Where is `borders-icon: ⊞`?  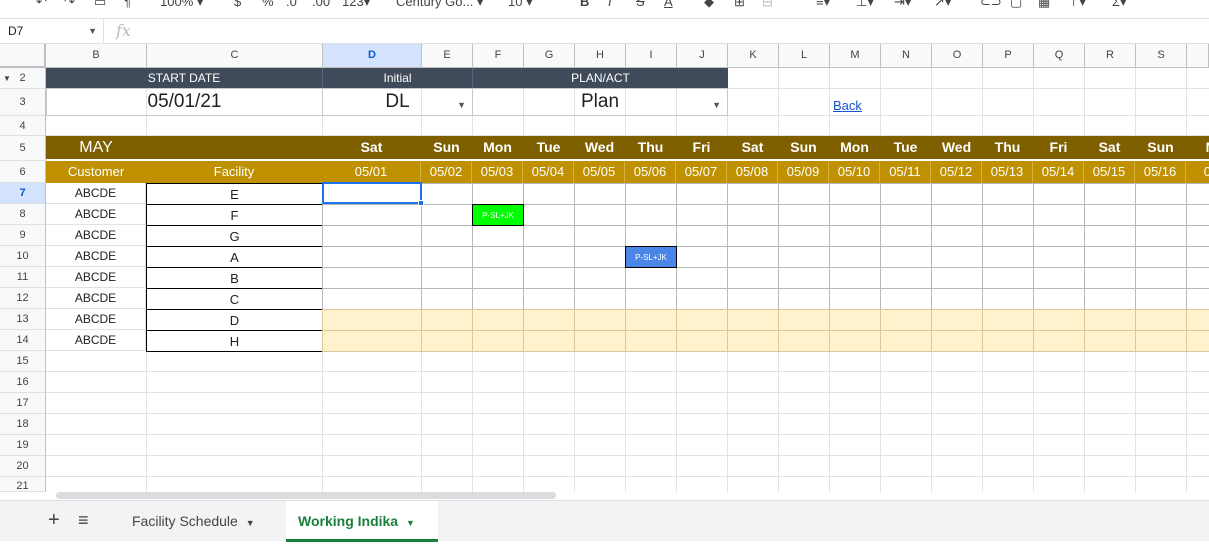
borders-icon: ⊞ is located at coordinates (739, 5).